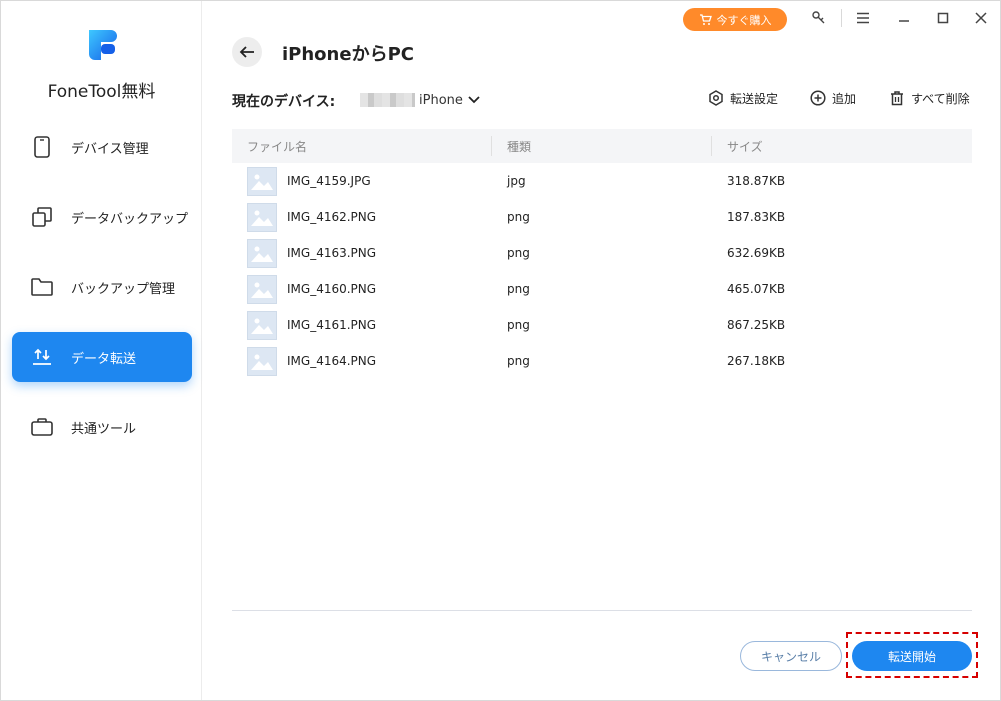 The image size is (1001, 701). I want to click on footer-divider, so click(602, 610).